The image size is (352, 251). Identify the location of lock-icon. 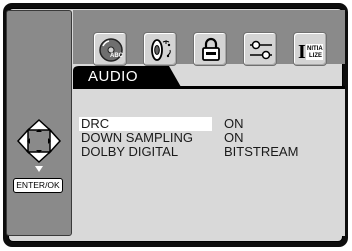
(211, 49).